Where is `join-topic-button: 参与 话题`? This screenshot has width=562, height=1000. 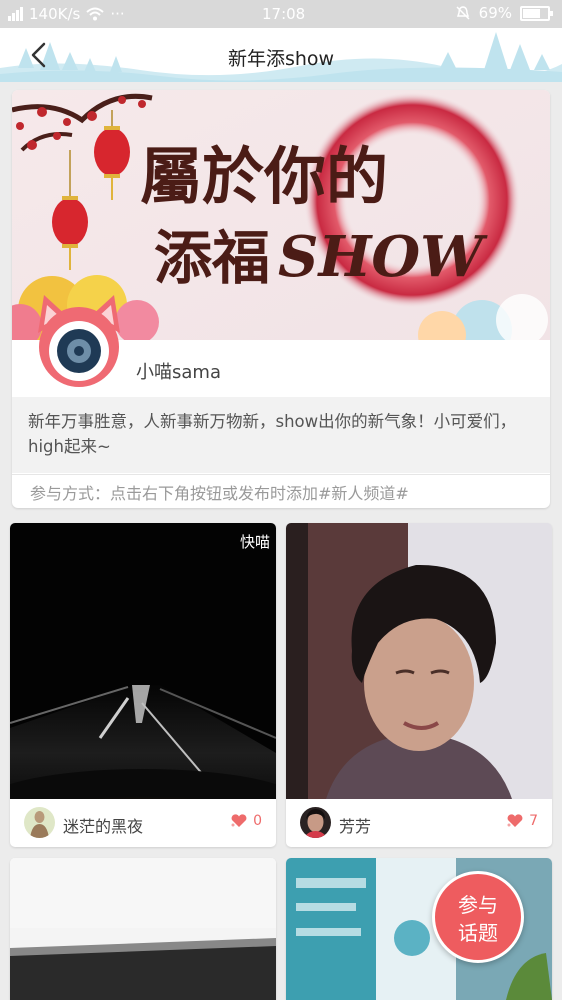 join-topic-button: 参与 话题 is located at coordinates (478, 917).